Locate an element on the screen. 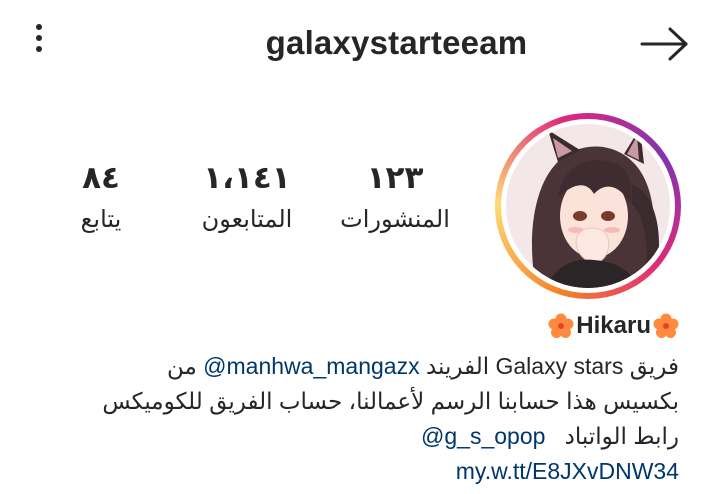  bio-name-line: Hikaru is located at coordinates (359, 328).